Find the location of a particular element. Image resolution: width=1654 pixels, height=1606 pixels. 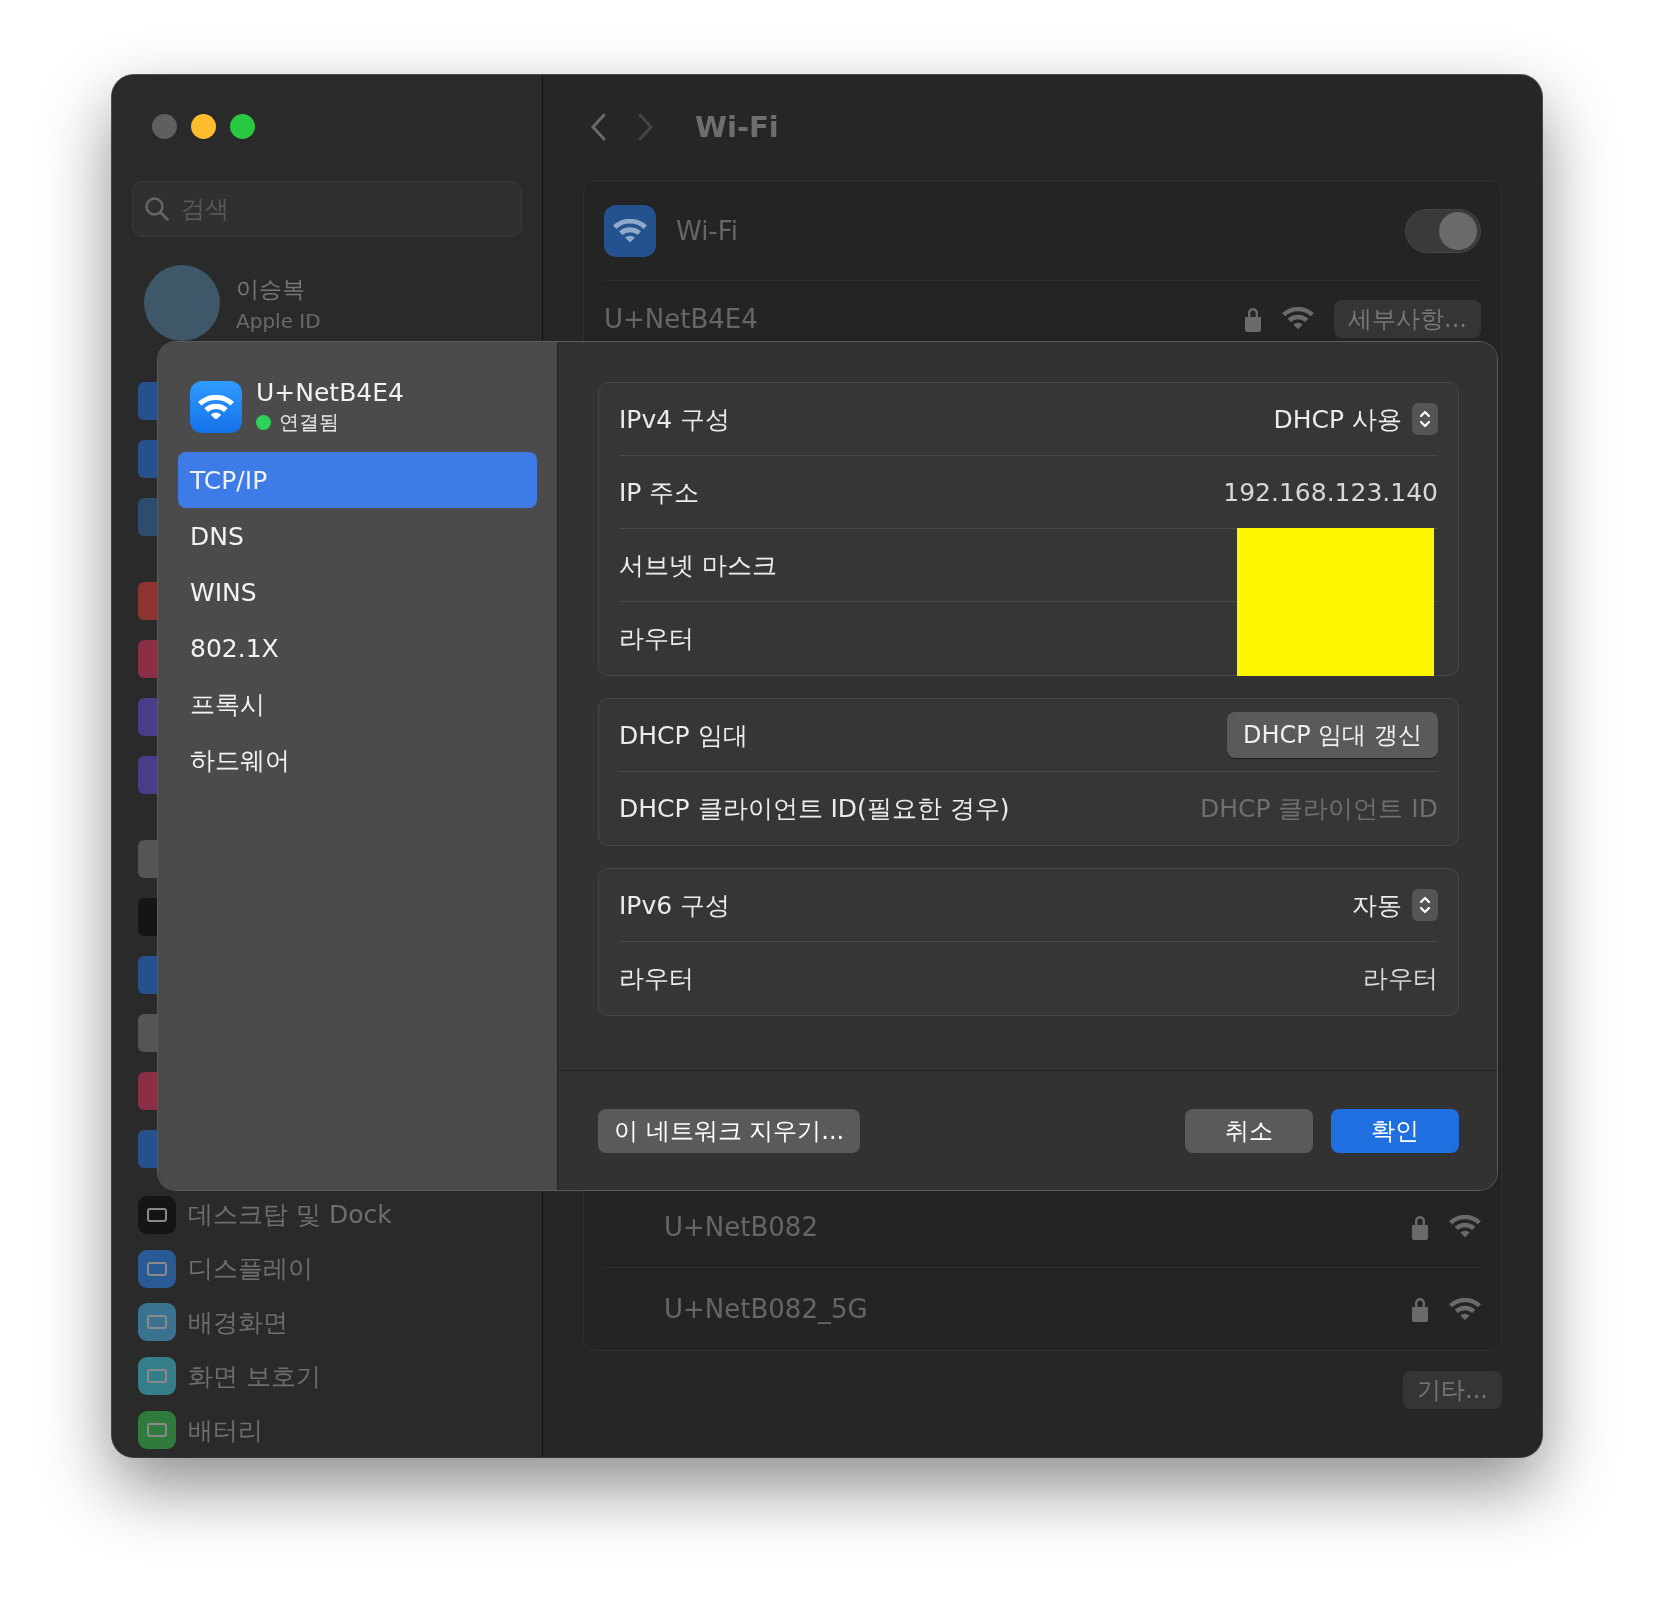

back-icon is located at coordinates (598, 127).